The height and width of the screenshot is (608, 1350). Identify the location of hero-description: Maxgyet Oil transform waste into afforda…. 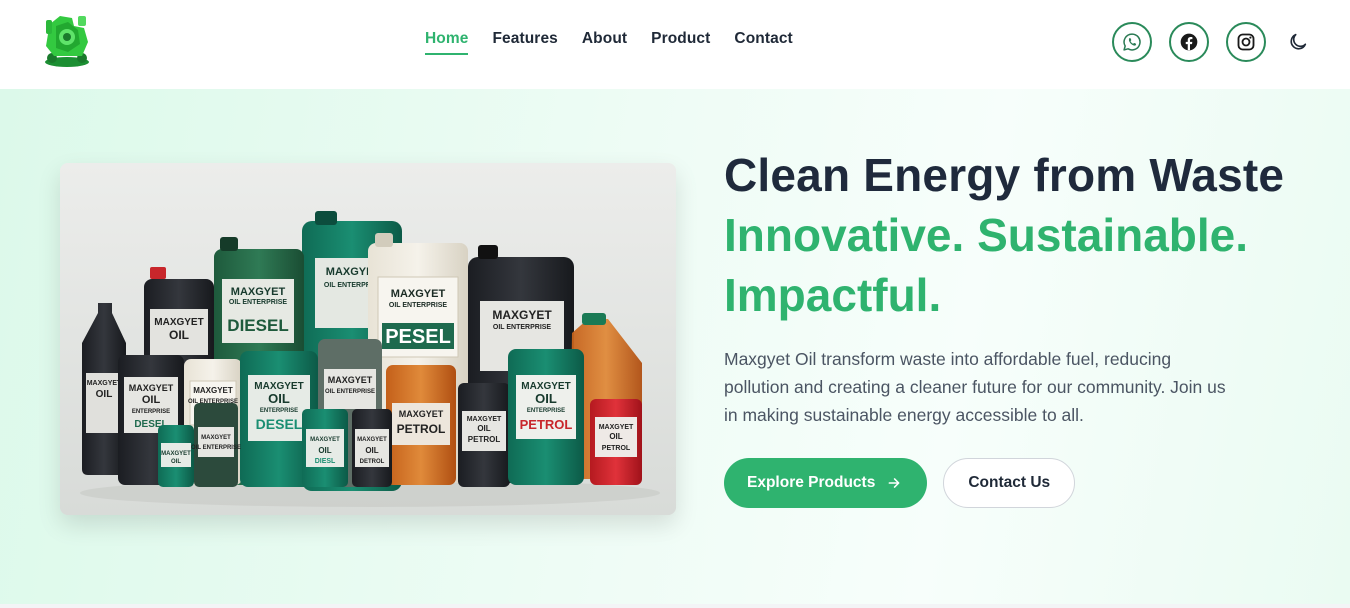
(975, 387).